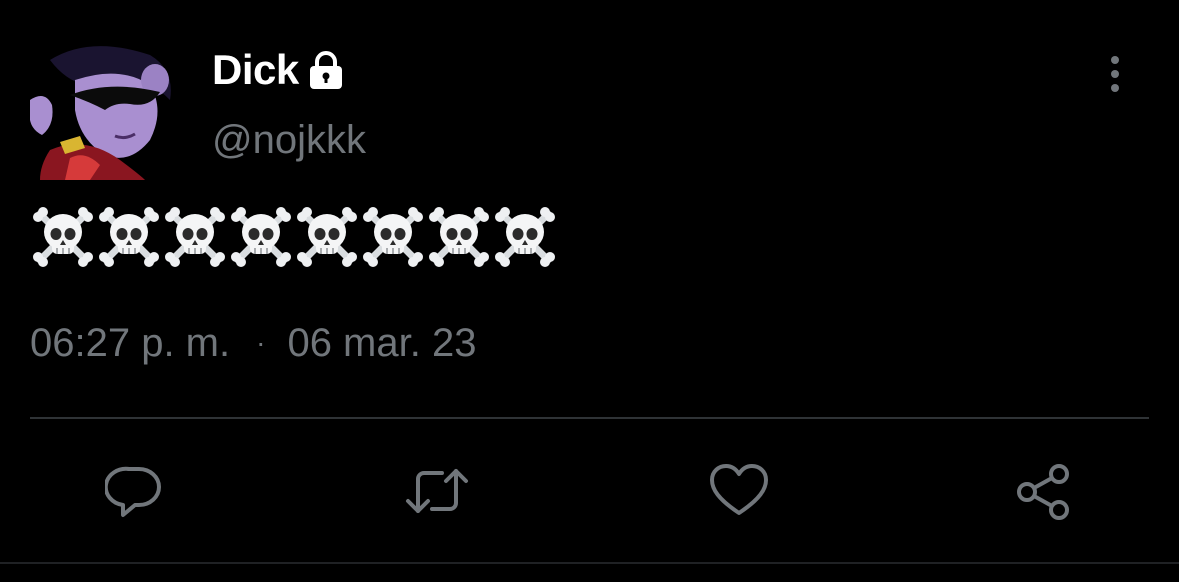  What do you see at coordinates (326, 70) in the screenshot?
I see `lock-icon` at bounding box center [326, 70].